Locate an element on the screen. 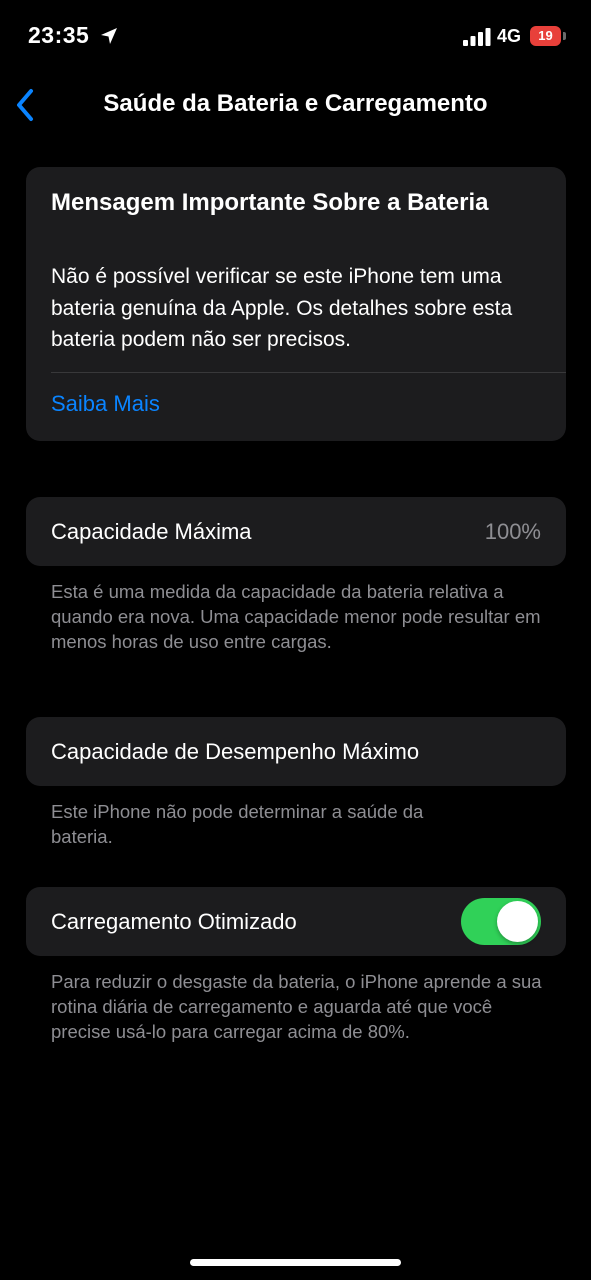  battery-icon: 19 is located at coordinates (548, 36).